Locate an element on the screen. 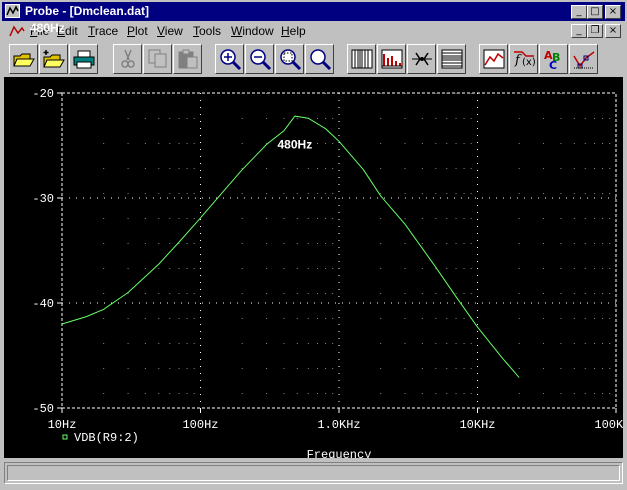  svg-text: C is located at coordinates (553, 64).